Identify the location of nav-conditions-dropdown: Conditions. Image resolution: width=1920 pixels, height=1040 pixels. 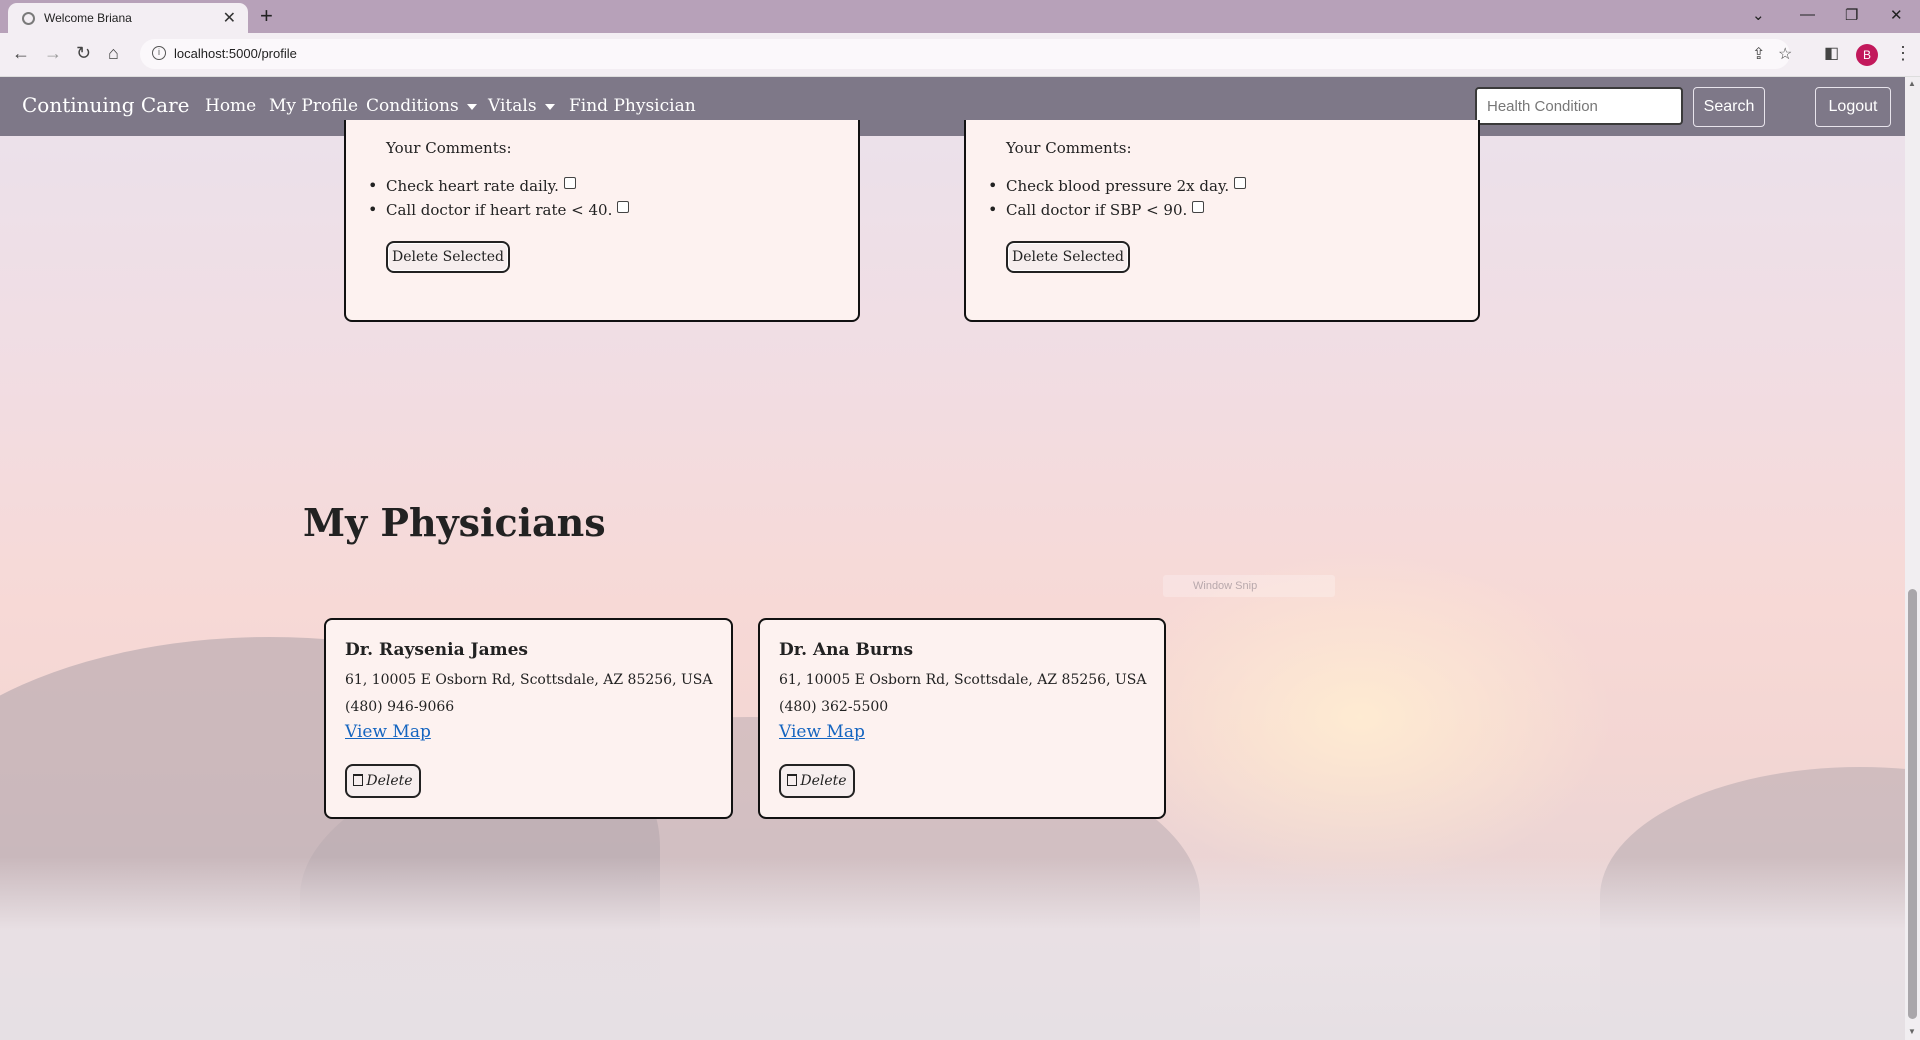
(421, 106).